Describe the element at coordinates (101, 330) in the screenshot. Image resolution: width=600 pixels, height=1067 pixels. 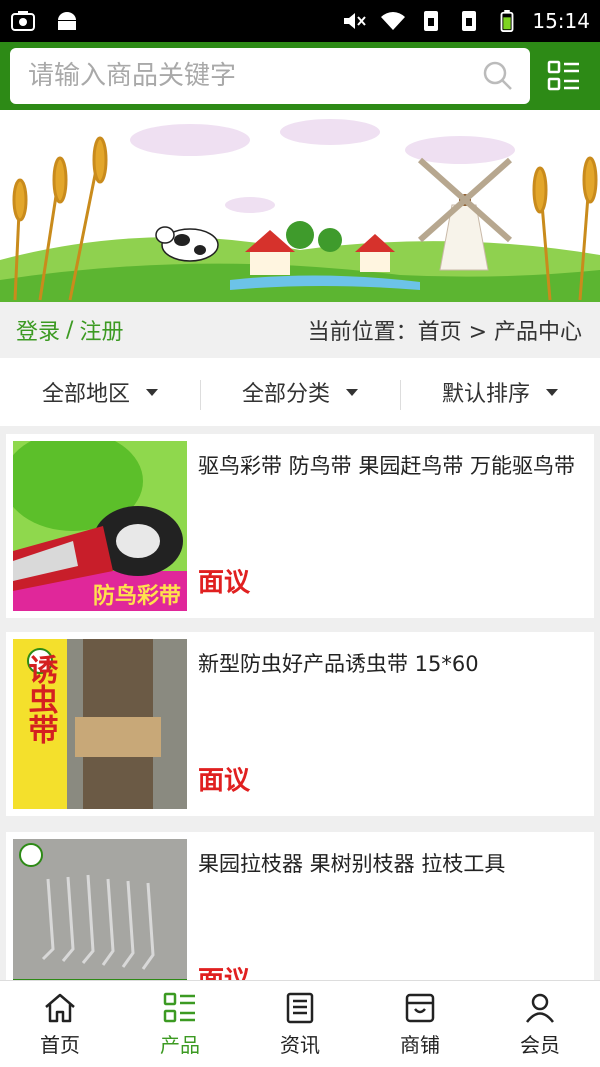
I see `register-link: 注册` at that location.